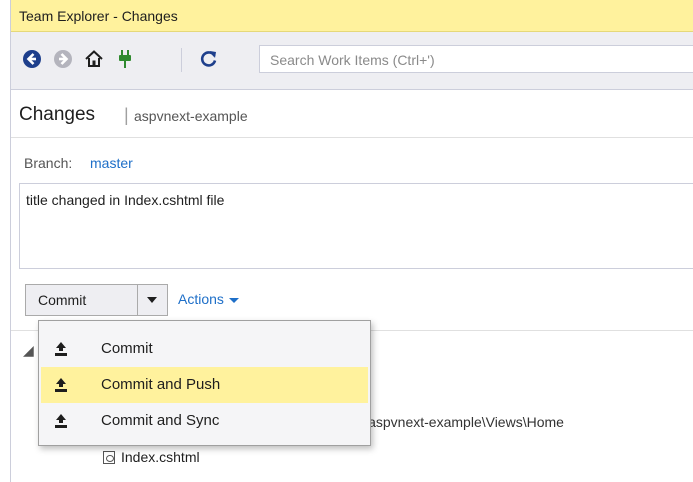 The image size is (693, 482). I want to click on commit-dropdown-menu: Commit Commit and Push Commit and Sync, so click(204, 383).